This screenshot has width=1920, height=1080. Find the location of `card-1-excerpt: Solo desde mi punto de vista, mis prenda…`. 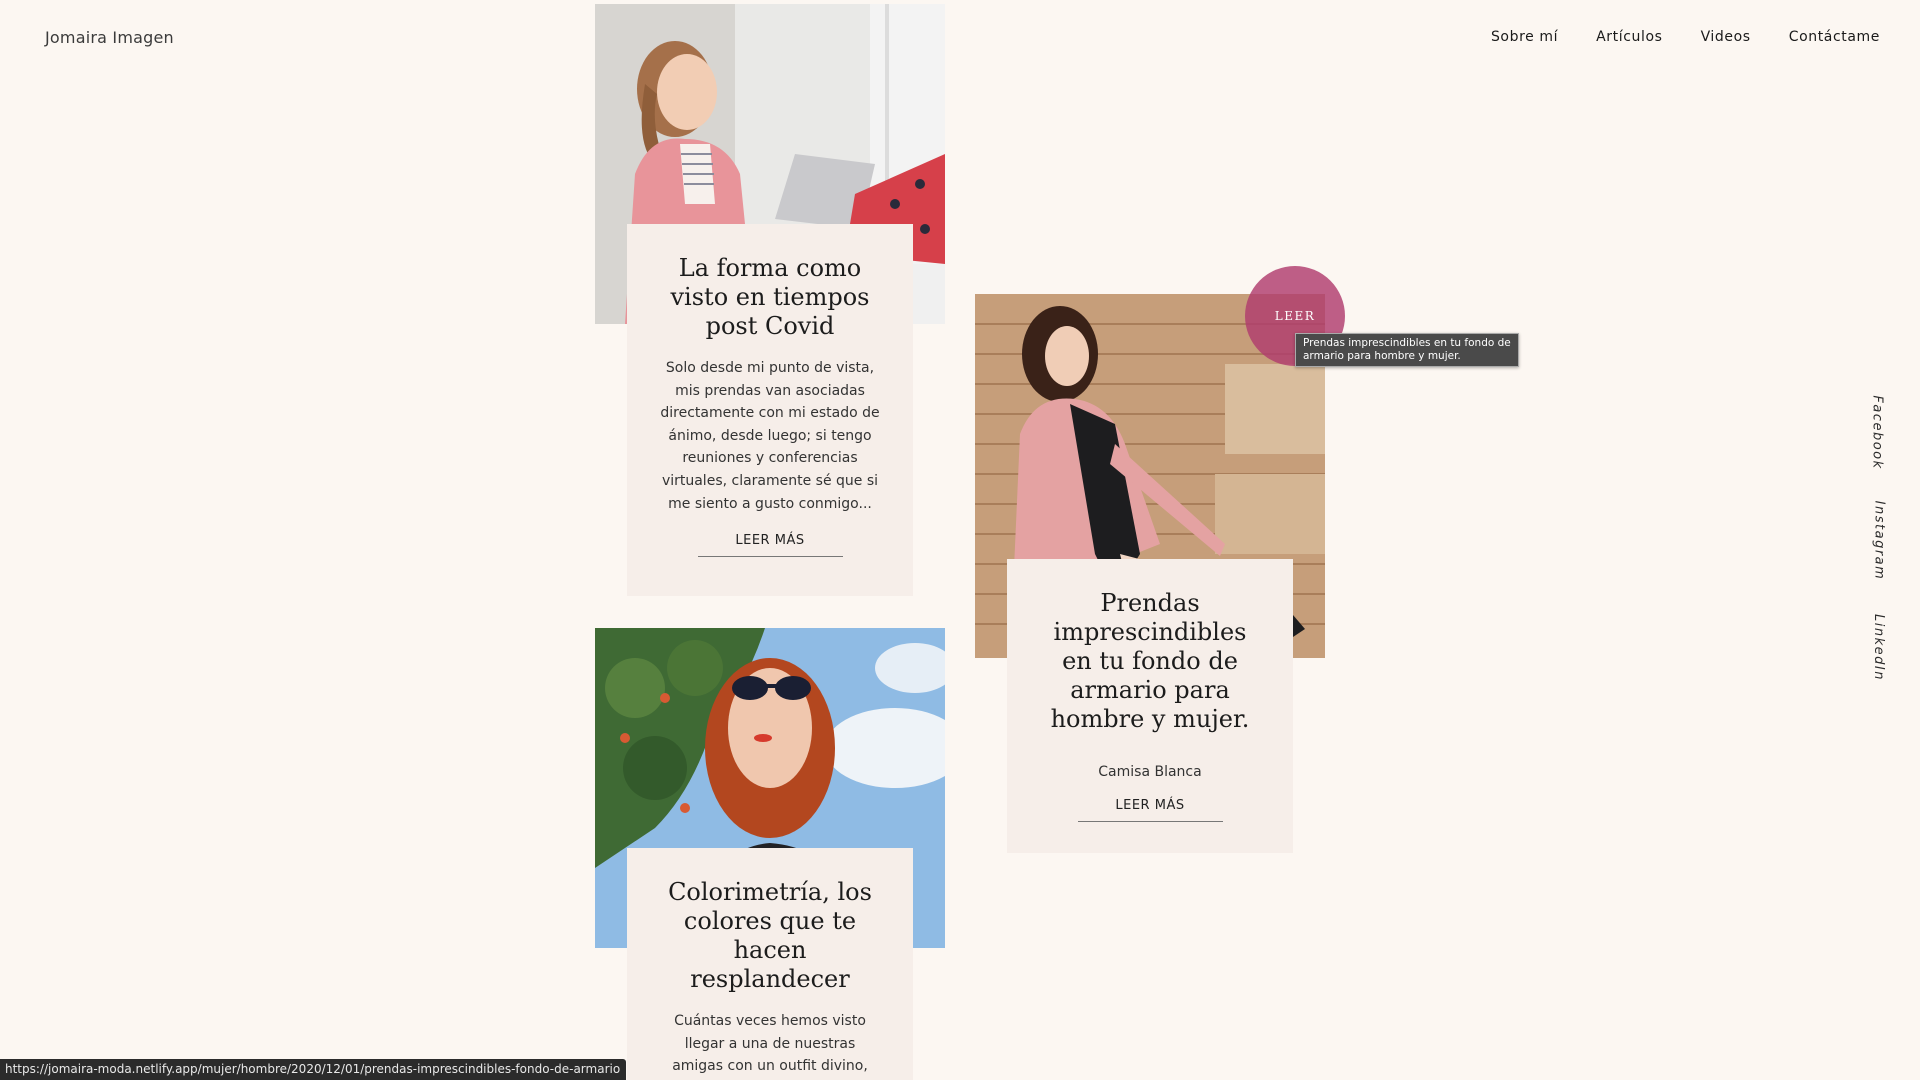

card-1-excerpt: Solo desde mi punto de vista, mis prenda… is located at coordinates (770, 436).